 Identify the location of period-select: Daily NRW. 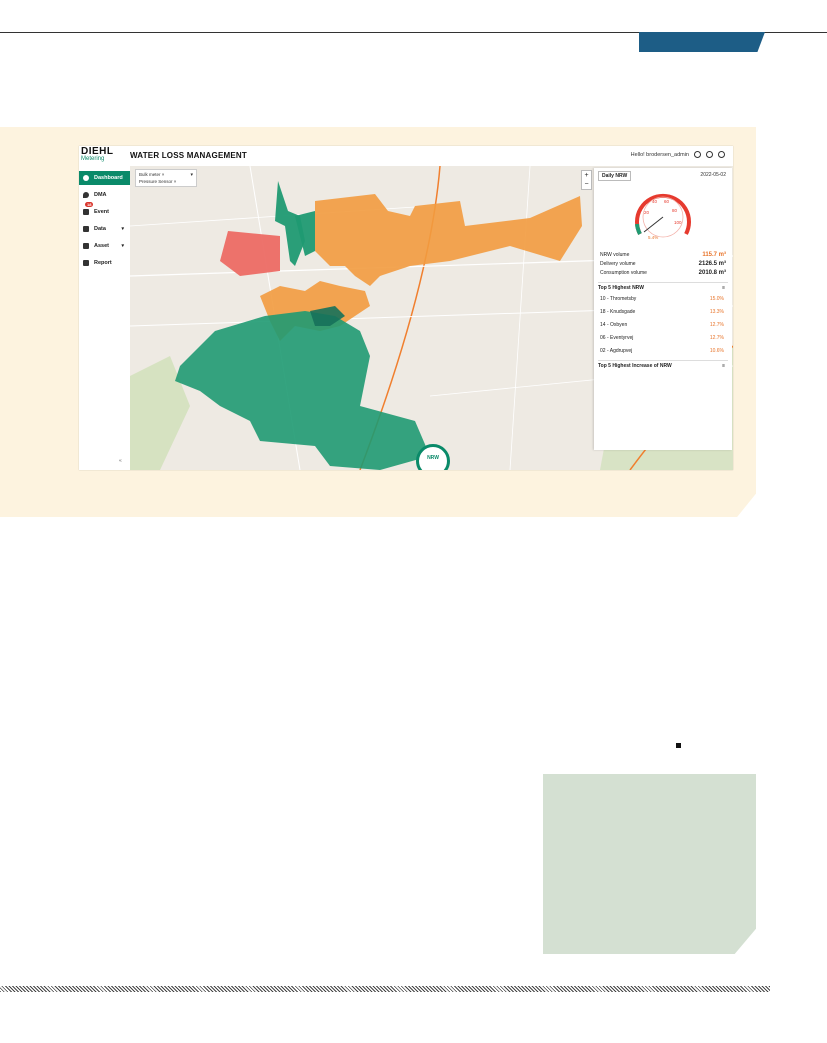
(615, 176).